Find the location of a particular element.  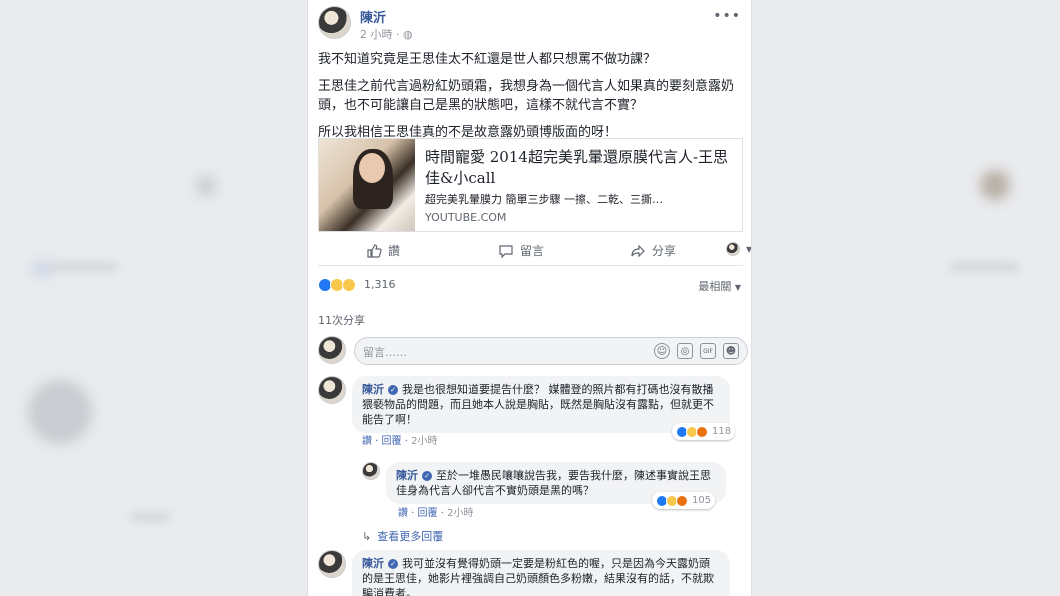

wow-reaction-icon is located at coordinates (349, 285).